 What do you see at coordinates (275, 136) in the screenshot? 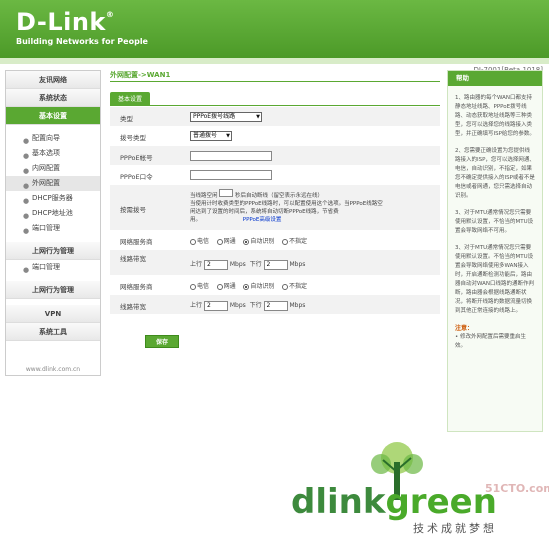
I see `row-dial-type: 拨号类型 普通拨号` at bounding box center [275, 136].